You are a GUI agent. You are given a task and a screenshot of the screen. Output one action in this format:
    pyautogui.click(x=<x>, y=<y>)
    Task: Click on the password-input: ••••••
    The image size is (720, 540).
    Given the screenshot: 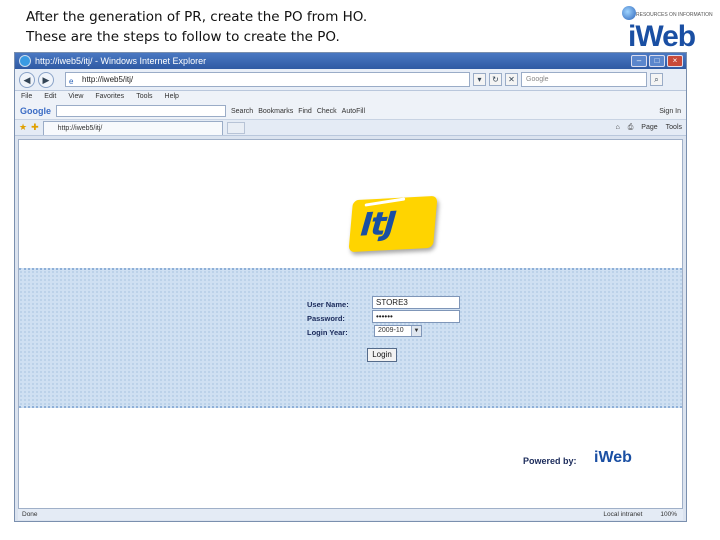 What is the action you would take?
    pyautogui.click(x=416, y=316)
    